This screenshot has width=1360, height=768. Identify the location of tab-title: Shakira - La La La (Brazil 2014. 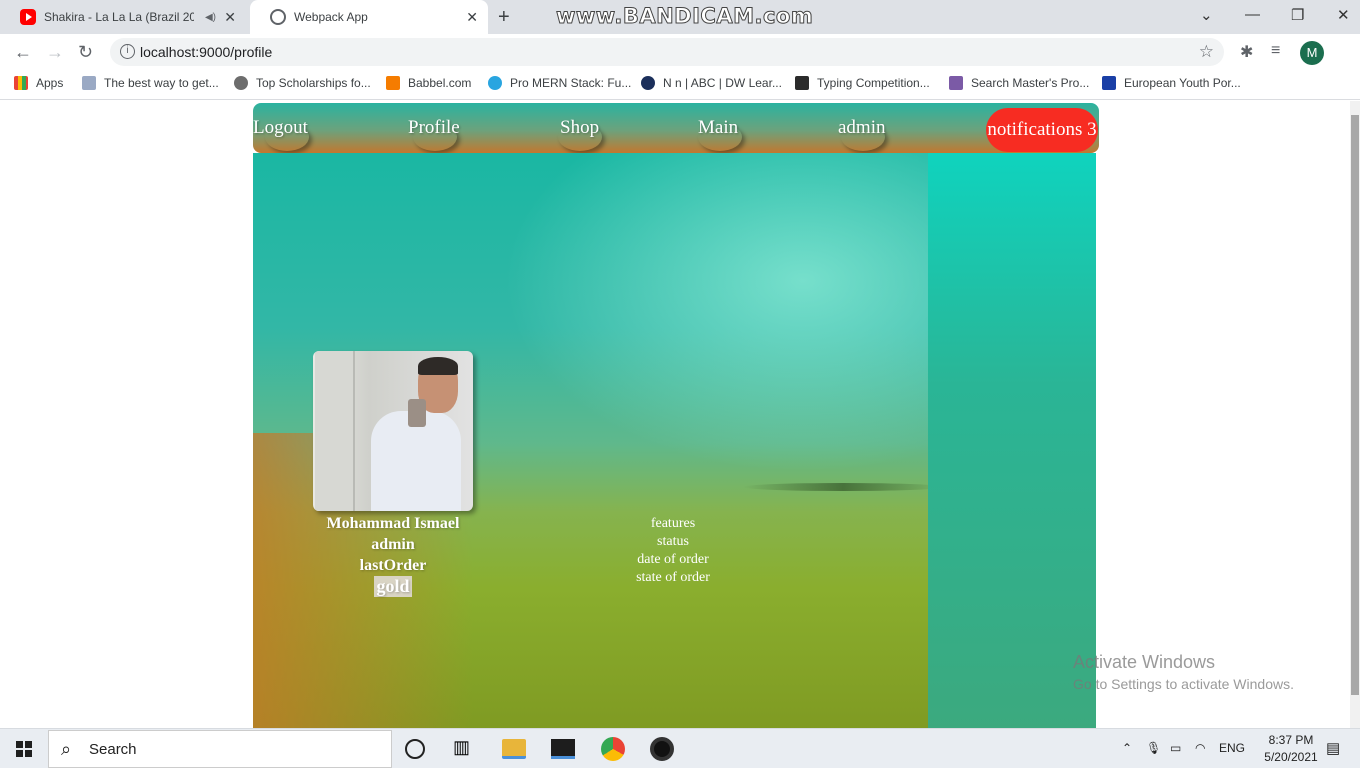
(119, 17).